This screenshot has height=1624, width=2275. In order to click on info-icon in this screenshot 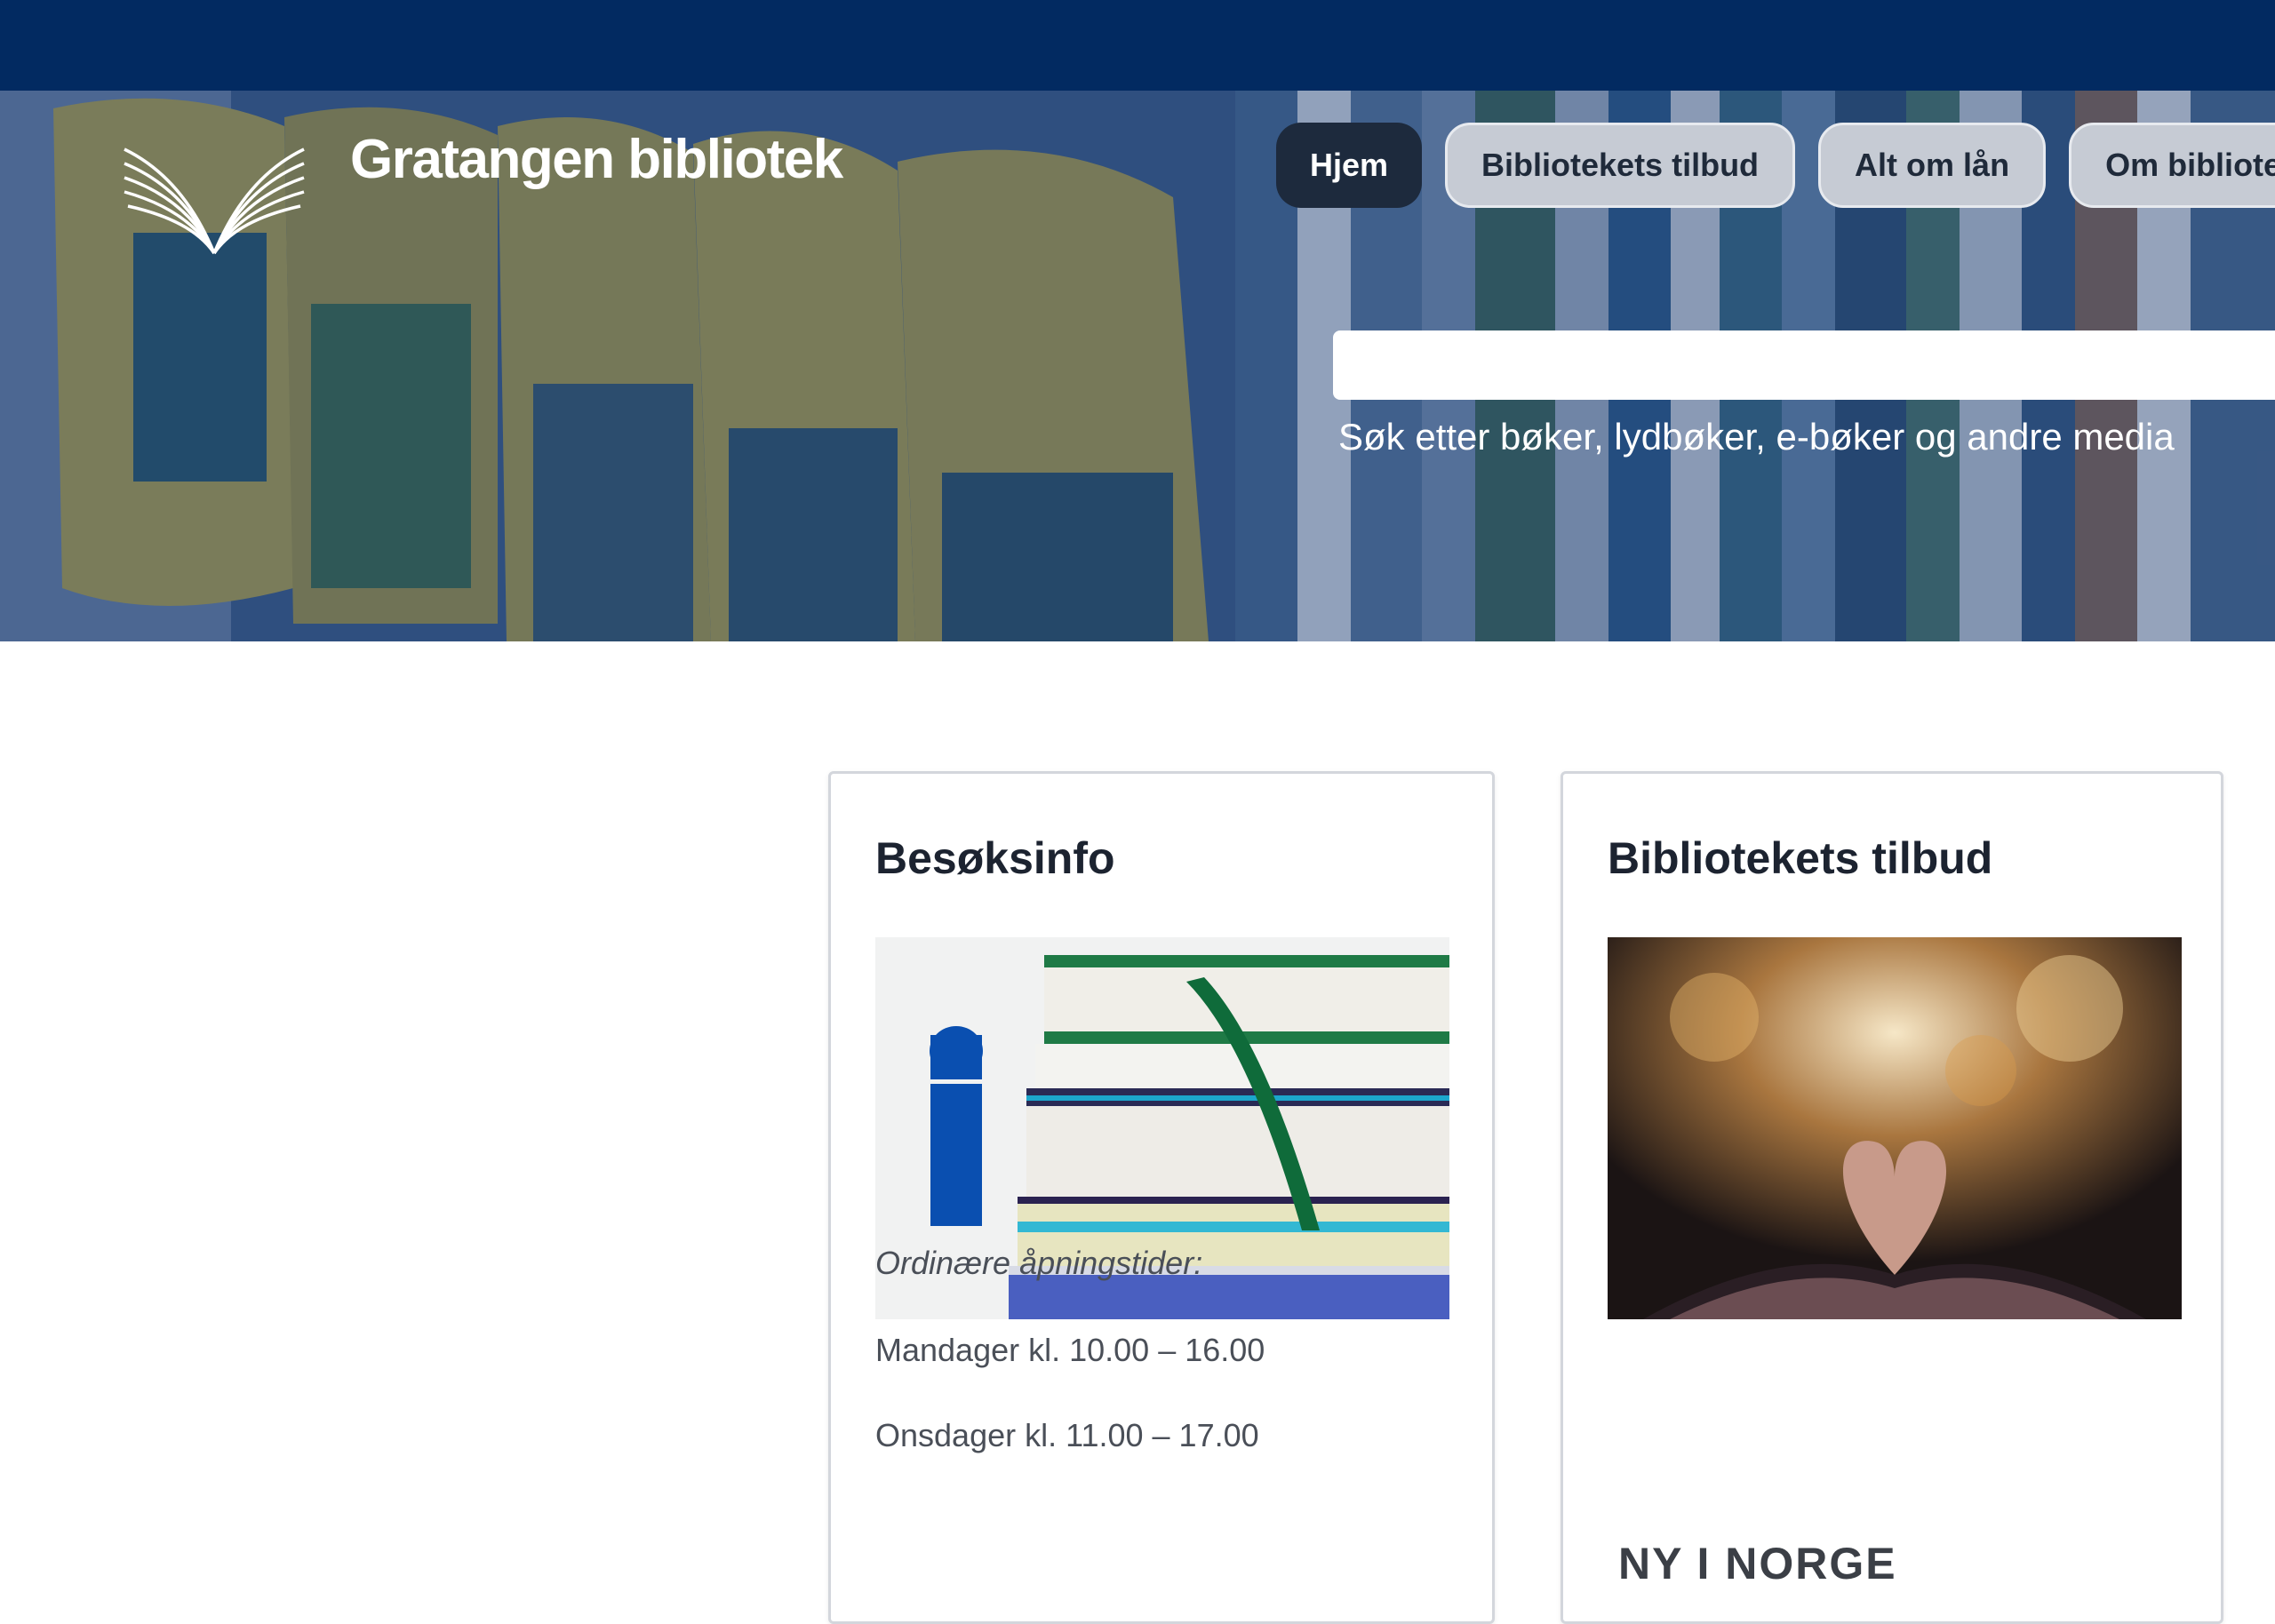, I will do `click(956, 1126)`.